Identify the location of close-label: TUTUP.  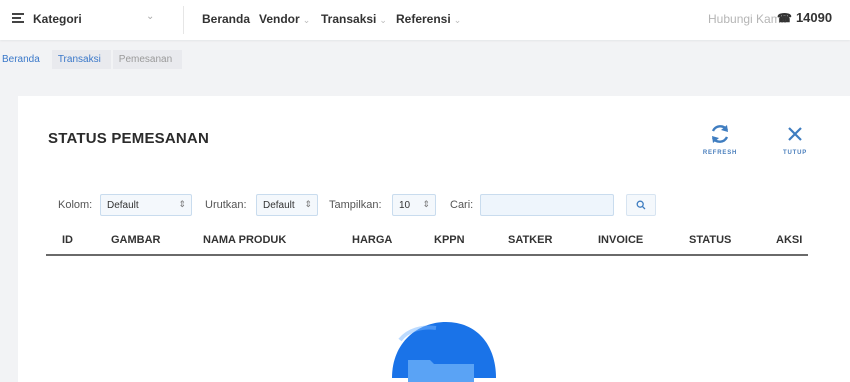
(795, 153).